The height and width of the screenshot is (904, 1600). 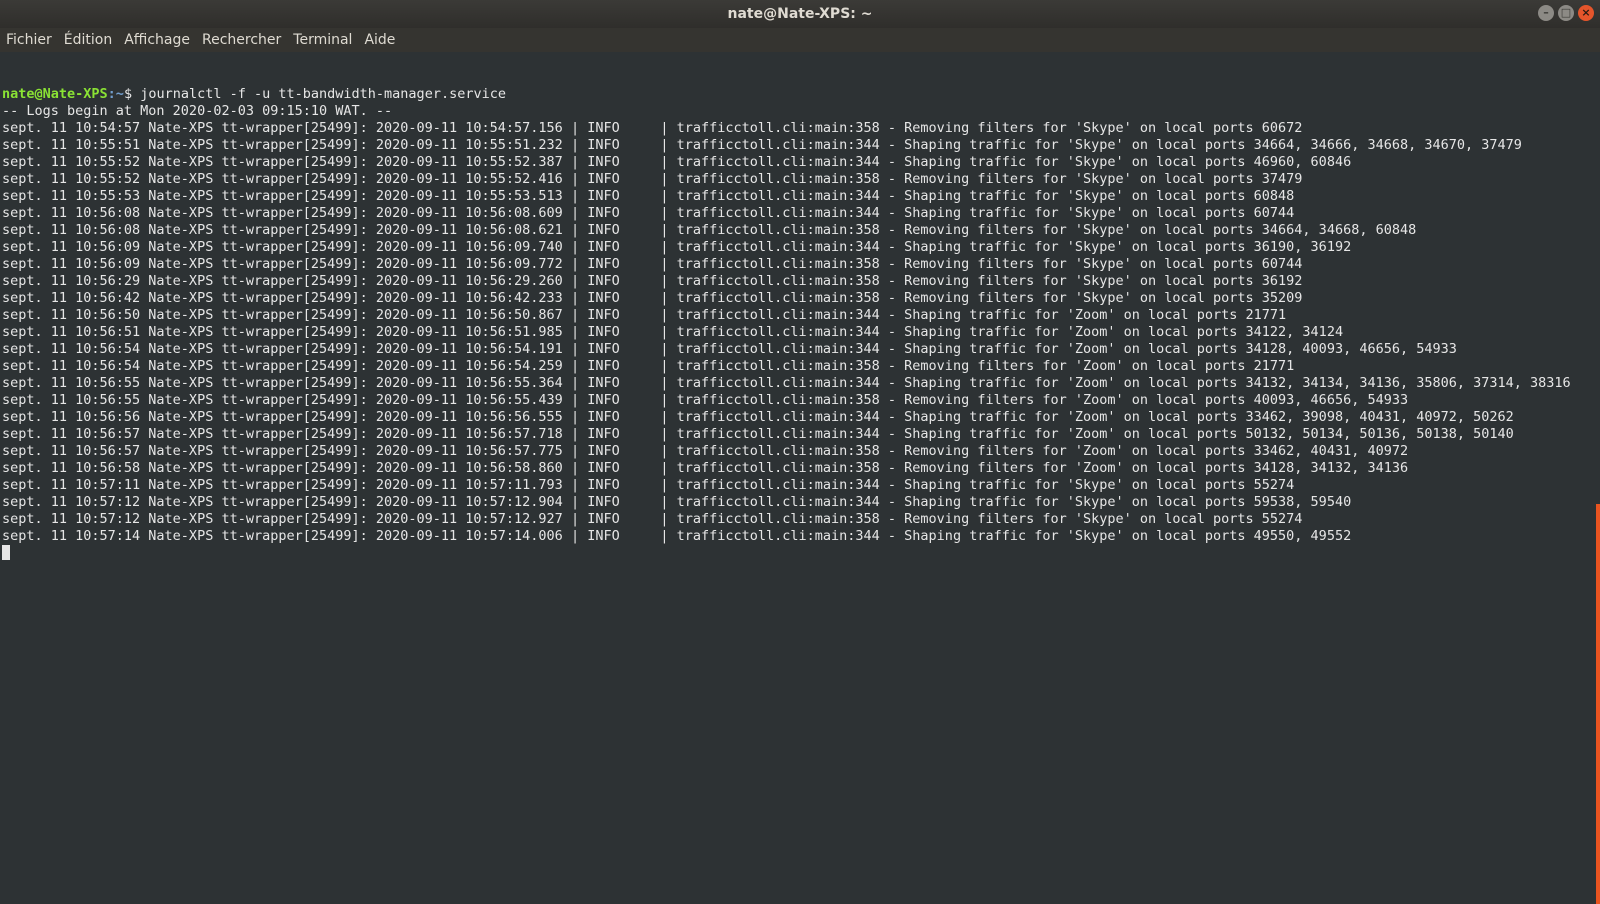 What do you see at coordinates (115, 94) in the screenshot?
I see `prompt-path: :~` at bounding box center [115, 94].